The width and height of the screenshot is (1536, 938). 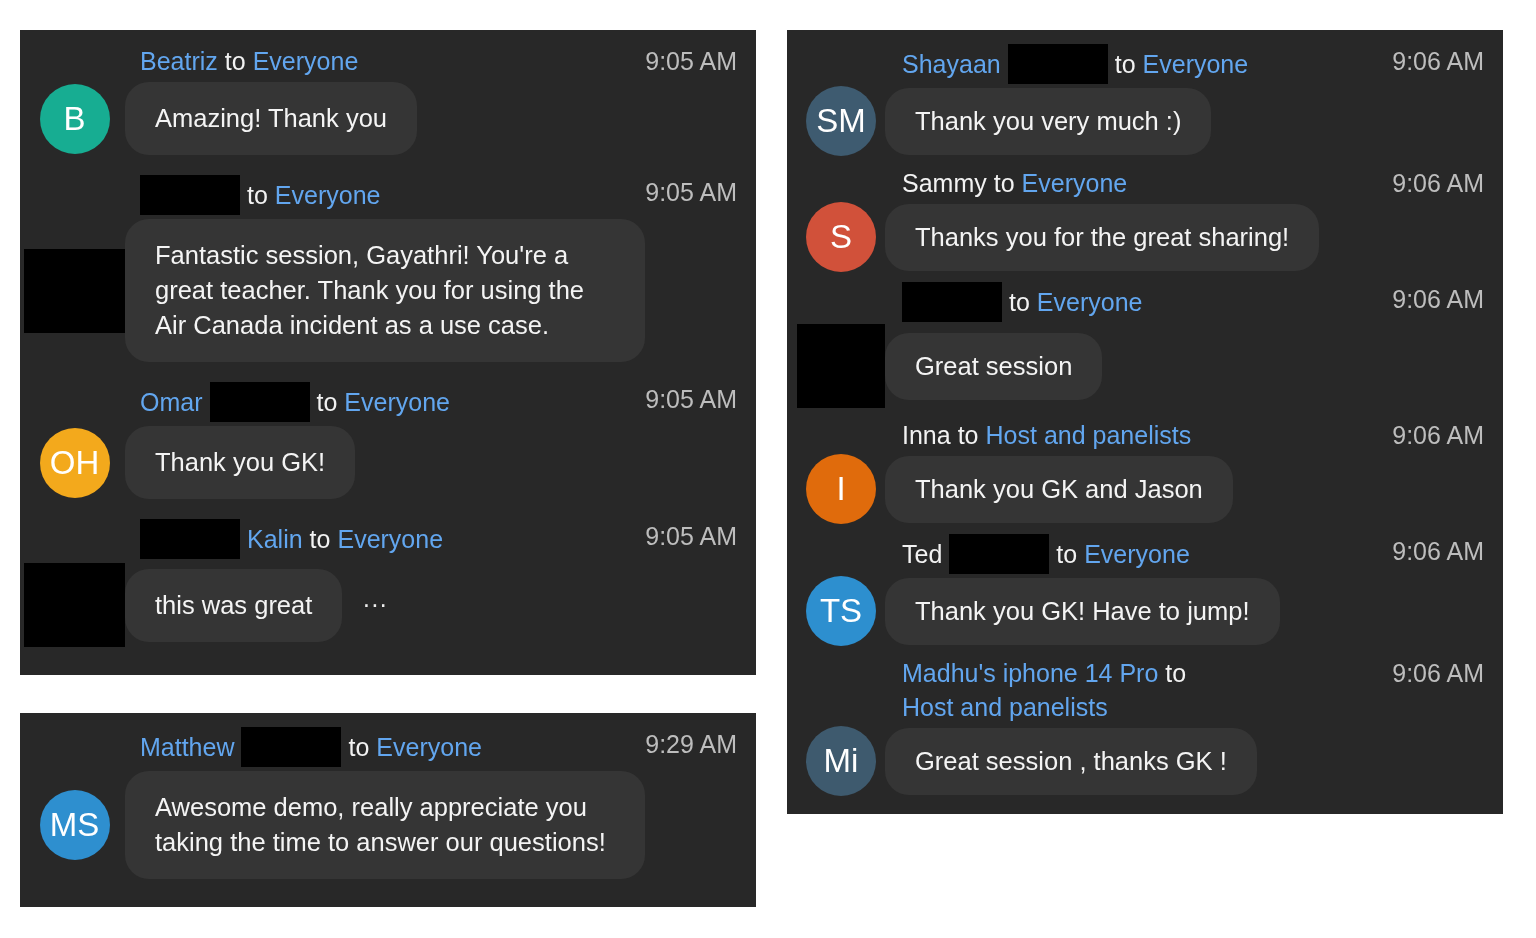 What do you see at coordinates (375, 605) in the screenshot?
I see `more-options: ···` at bounding box center [375, 605].